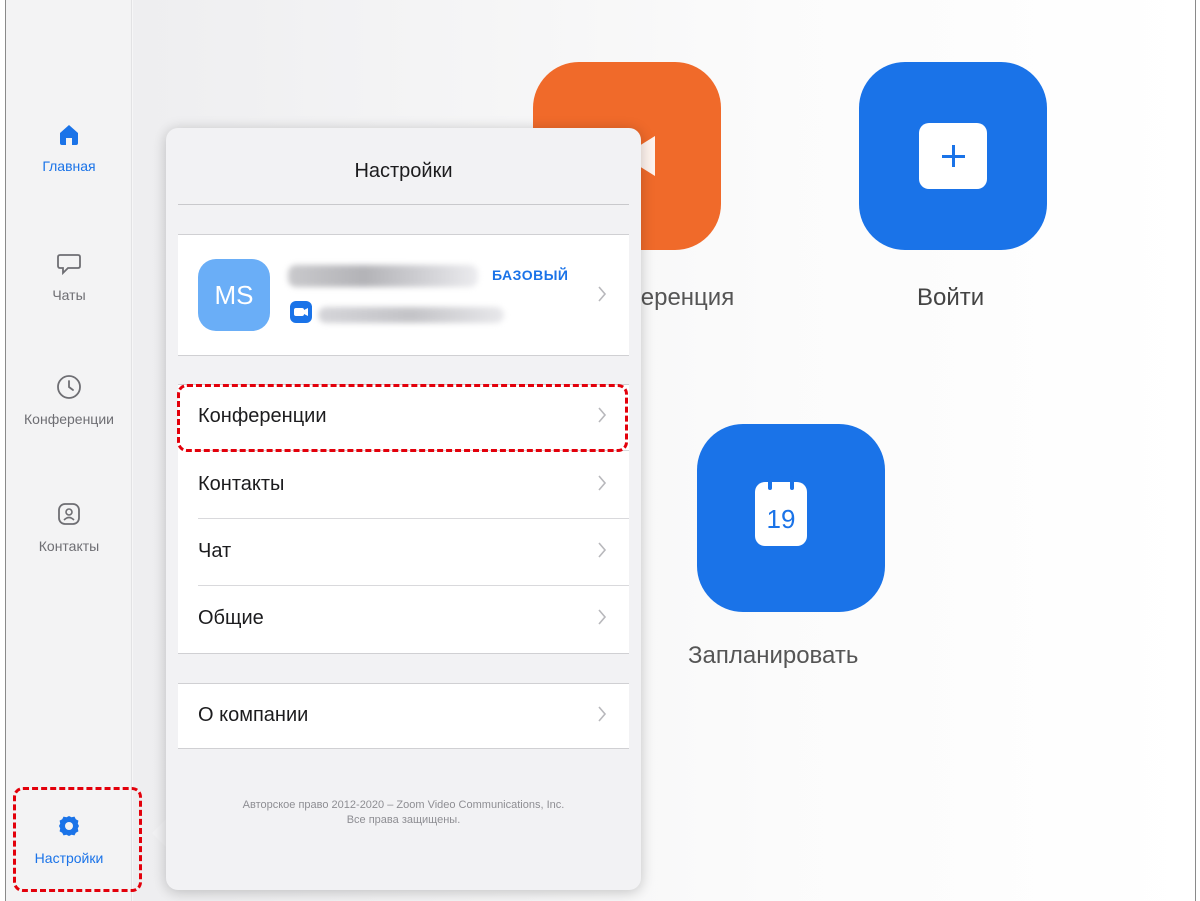 This screenshot has width=1200, height=901. I want to click on menu-item-label: Чат, so click(215, 551).